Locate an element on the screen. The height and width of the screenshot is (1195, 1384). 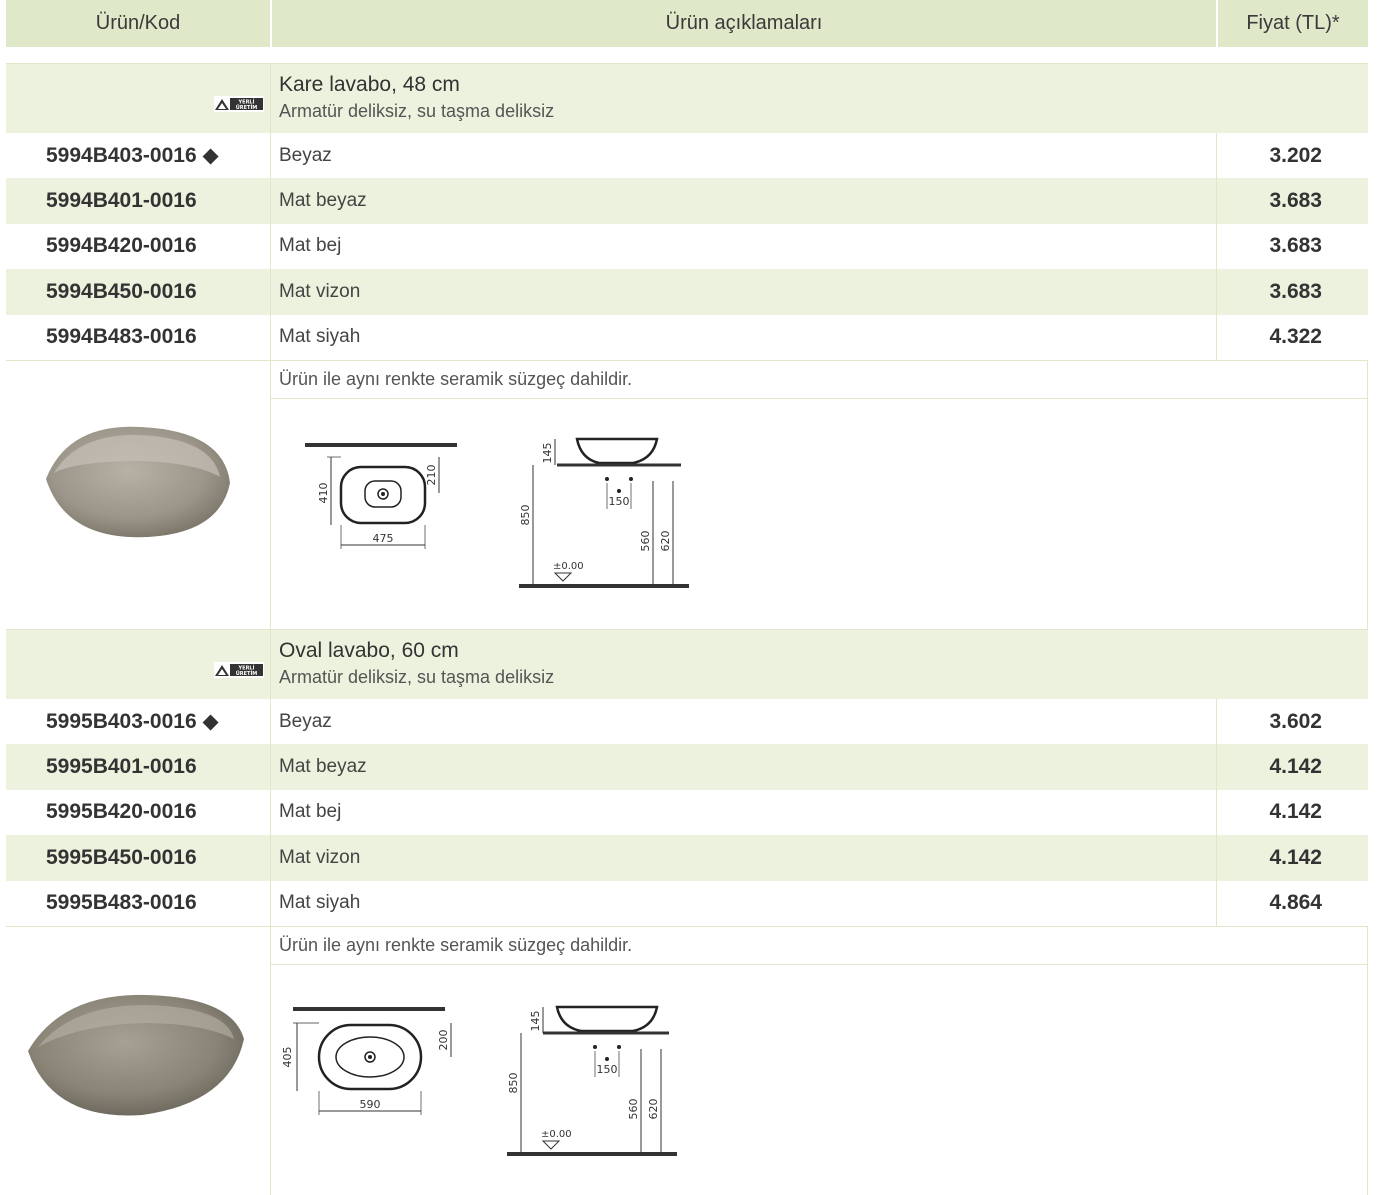
product-code: 5994B450-0016 is located at coordinates (121, 291).